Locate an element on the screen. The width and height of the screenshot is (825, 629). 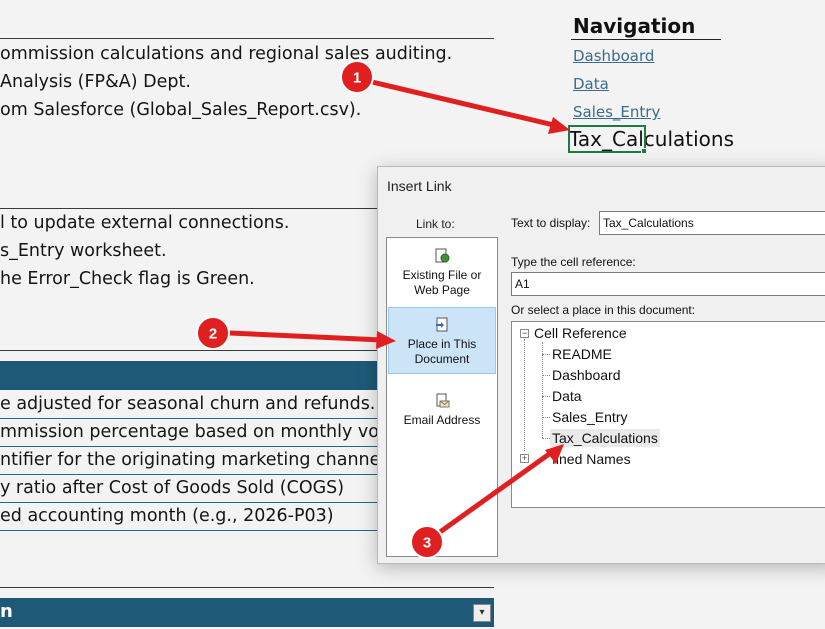
overview-line-2: Analysis (FP&A) Dept. is located at coordinates (95, 82).